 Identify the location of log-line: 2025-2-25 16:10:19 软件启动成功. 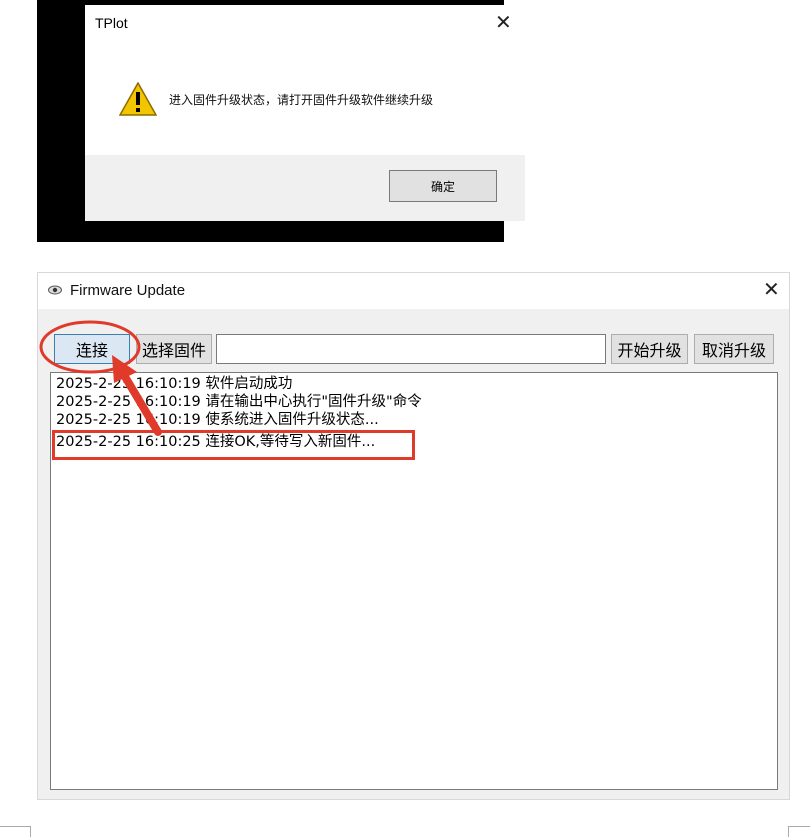
(174, 384).